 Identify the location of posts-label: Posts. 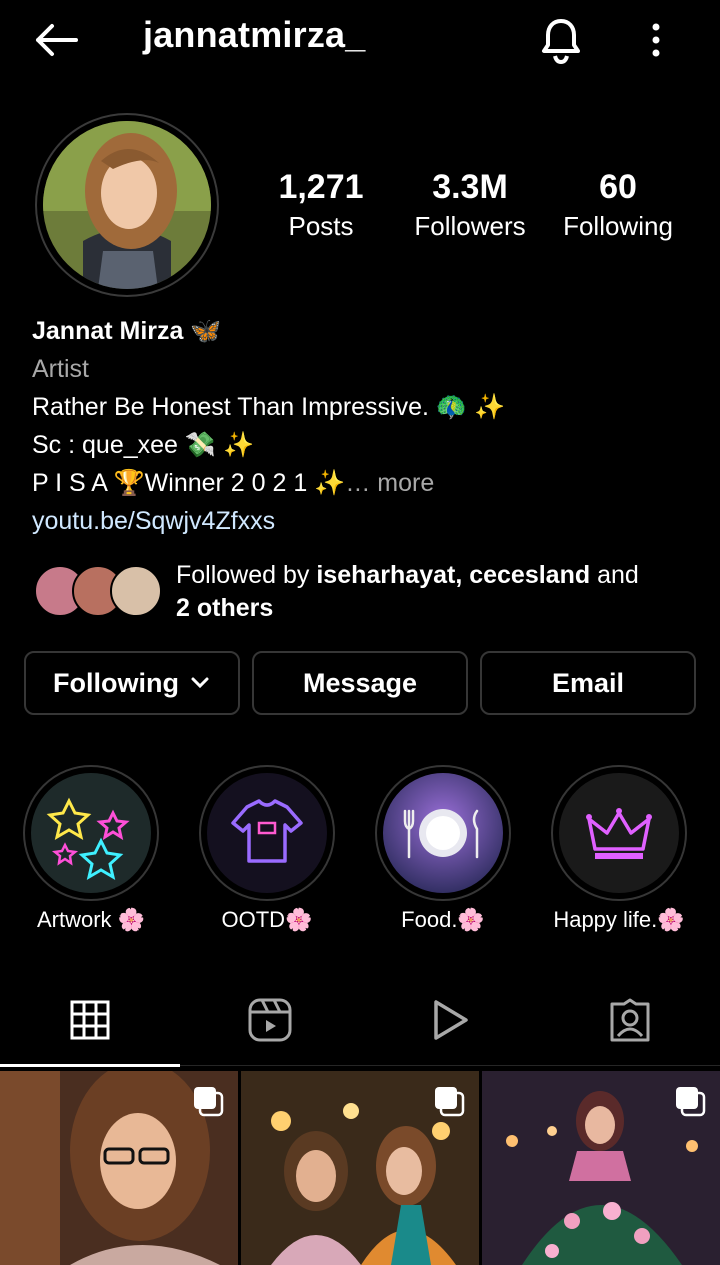
(321, 226).